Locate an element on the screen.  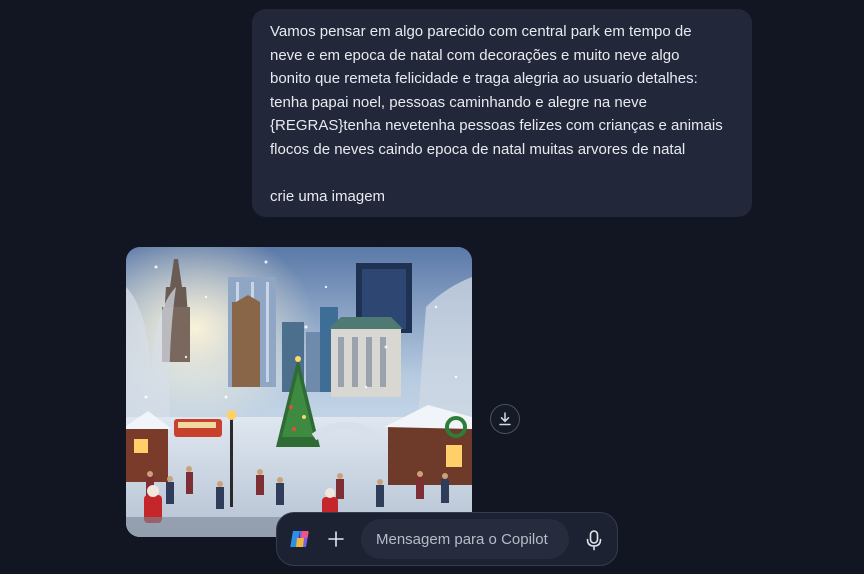
download-button is located at coordinates (505, 419).